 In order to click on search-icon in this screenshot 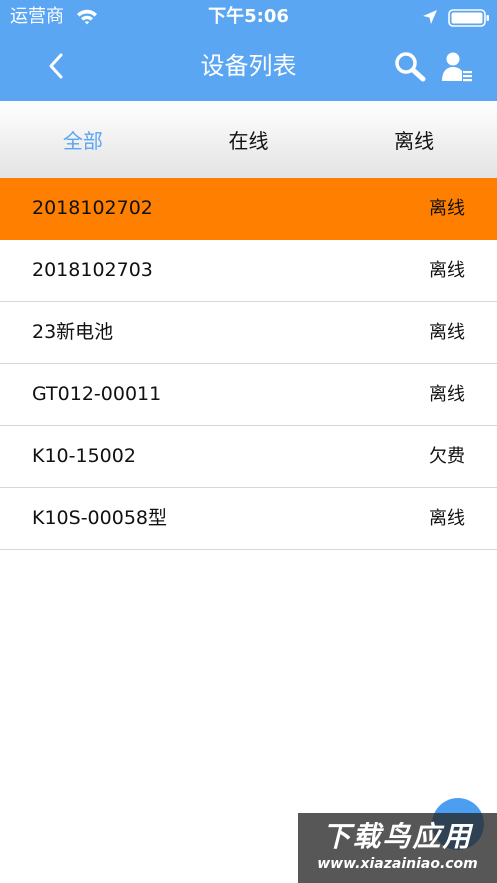, I will do `click(410, 67)`.